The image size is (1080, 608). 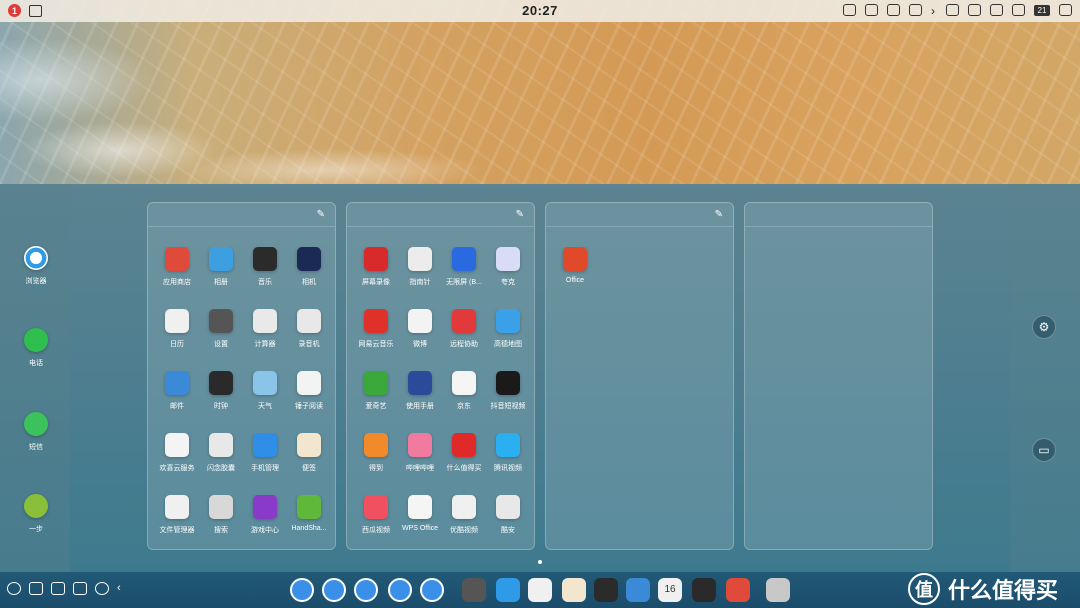 I want to click on app-label: WPS Office, so click(x=420, y=528).